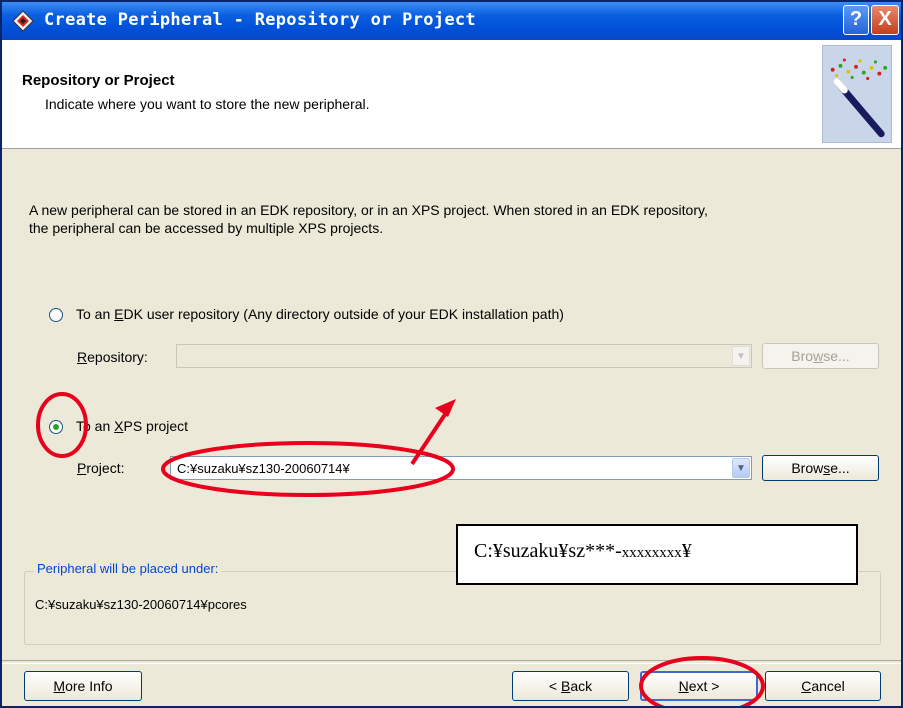 This screenshot has width=903, height=708. What do you see at coordinates (464, 356) in the screenshot?
I see `repository-combobox: ▼` at bounding box center [464, 356].